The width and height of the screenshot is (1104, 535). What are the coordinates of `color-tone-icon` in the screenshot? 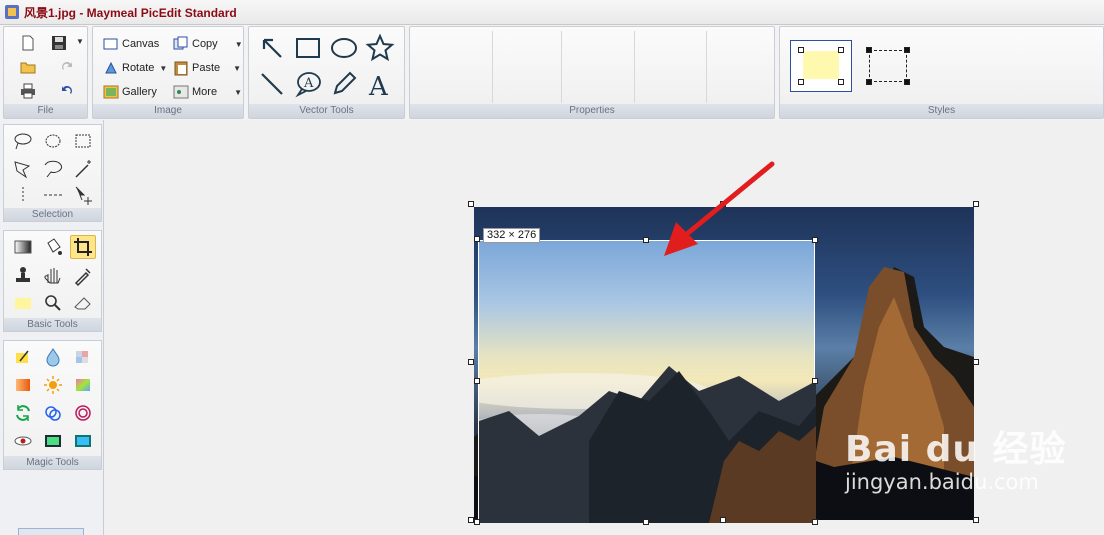 It's located at (23, 385).